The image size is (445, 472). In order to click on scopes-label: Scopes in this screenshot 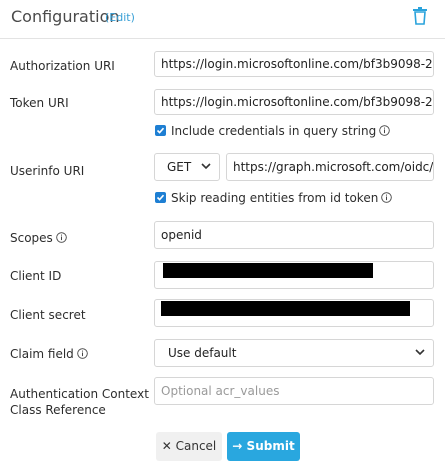, I will do `click(38, 238)`.